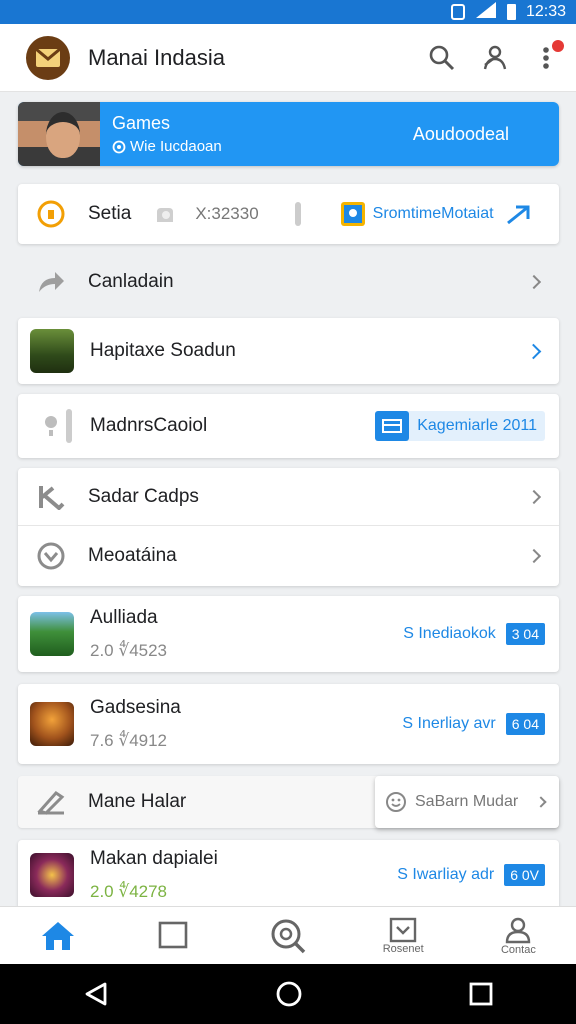  I want to click on mane-popup: SaBarn Mudar, so click(467, 802).